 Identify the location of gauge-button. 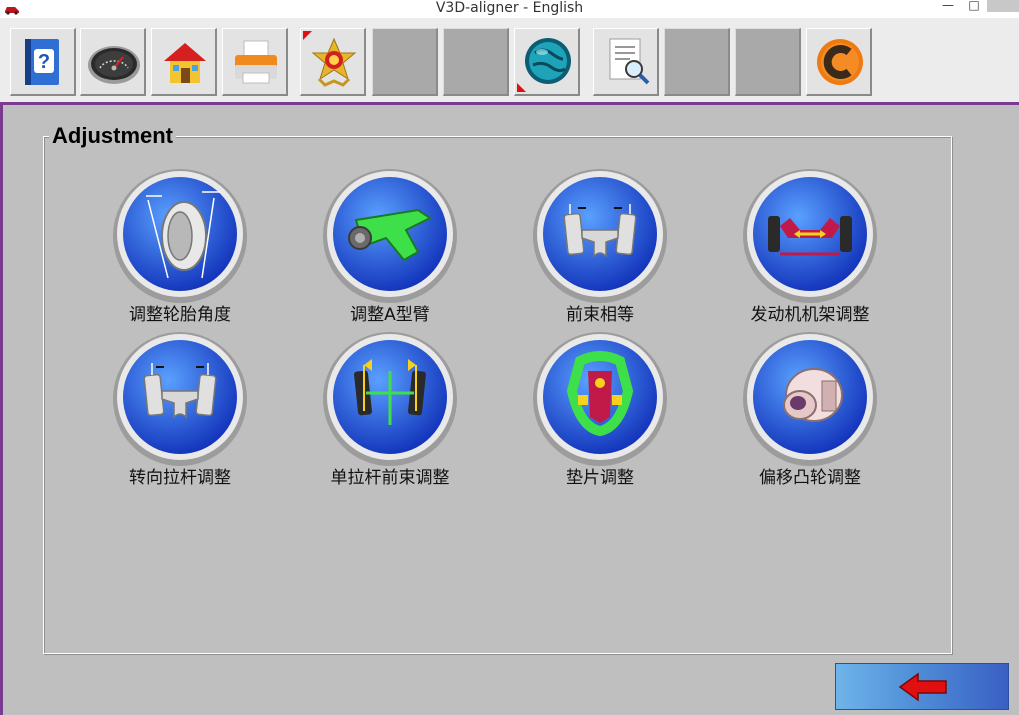
(113, 62).